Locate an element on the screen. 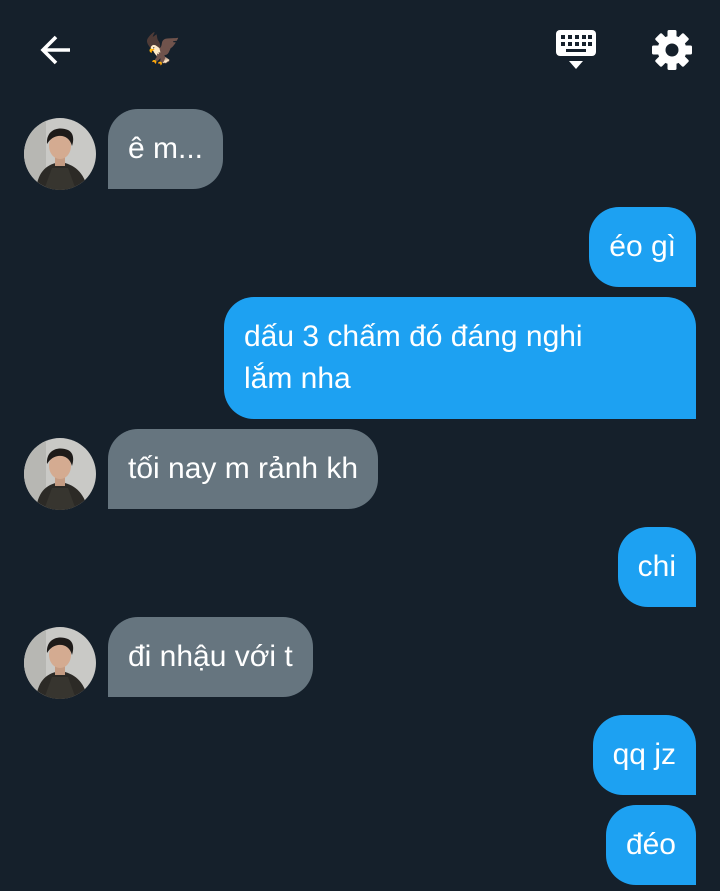  outgoing-message: éo gì is located at coordinates (642, 247).